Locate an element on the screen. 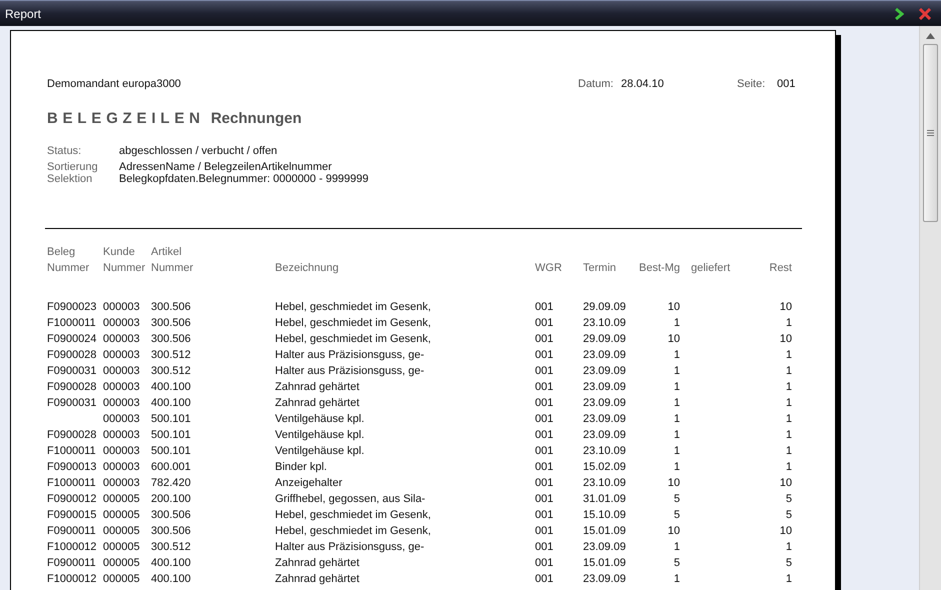  table-cell: Binder kpl. is located at coordinates (301, 467).